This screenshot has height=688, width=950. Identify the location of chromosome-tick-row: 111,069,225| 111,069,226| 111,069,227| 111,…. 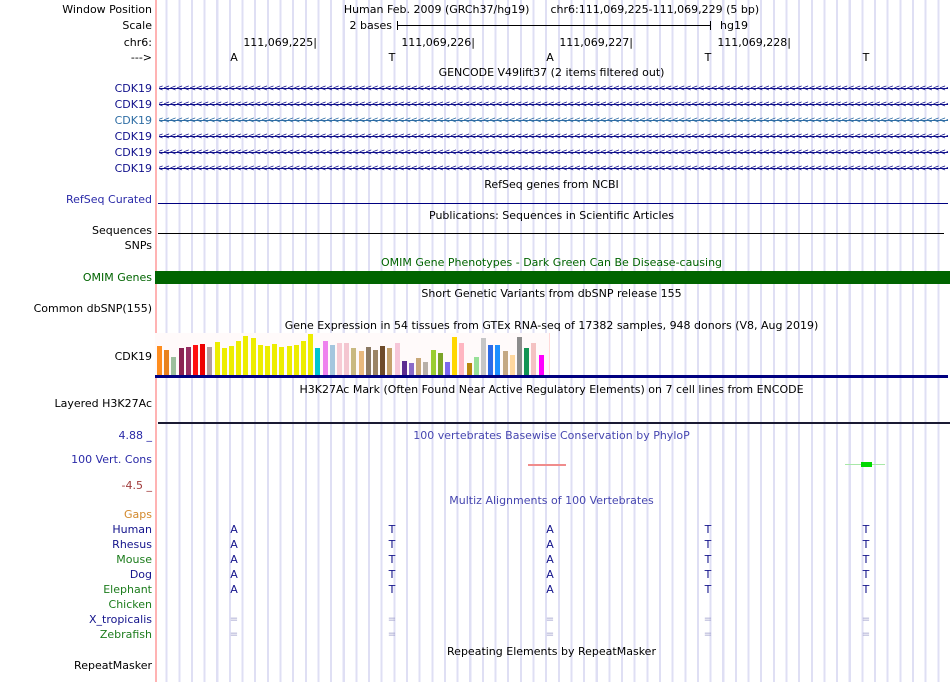
(475, 42).